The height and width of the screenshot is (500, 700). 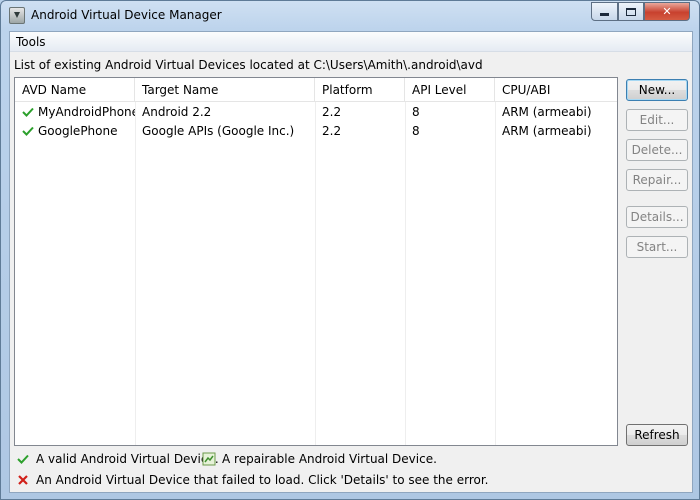 What do you see at coordinates (23, 480) in the screenshot?
I see `error-x-icon` at bounding box center [23, 480].